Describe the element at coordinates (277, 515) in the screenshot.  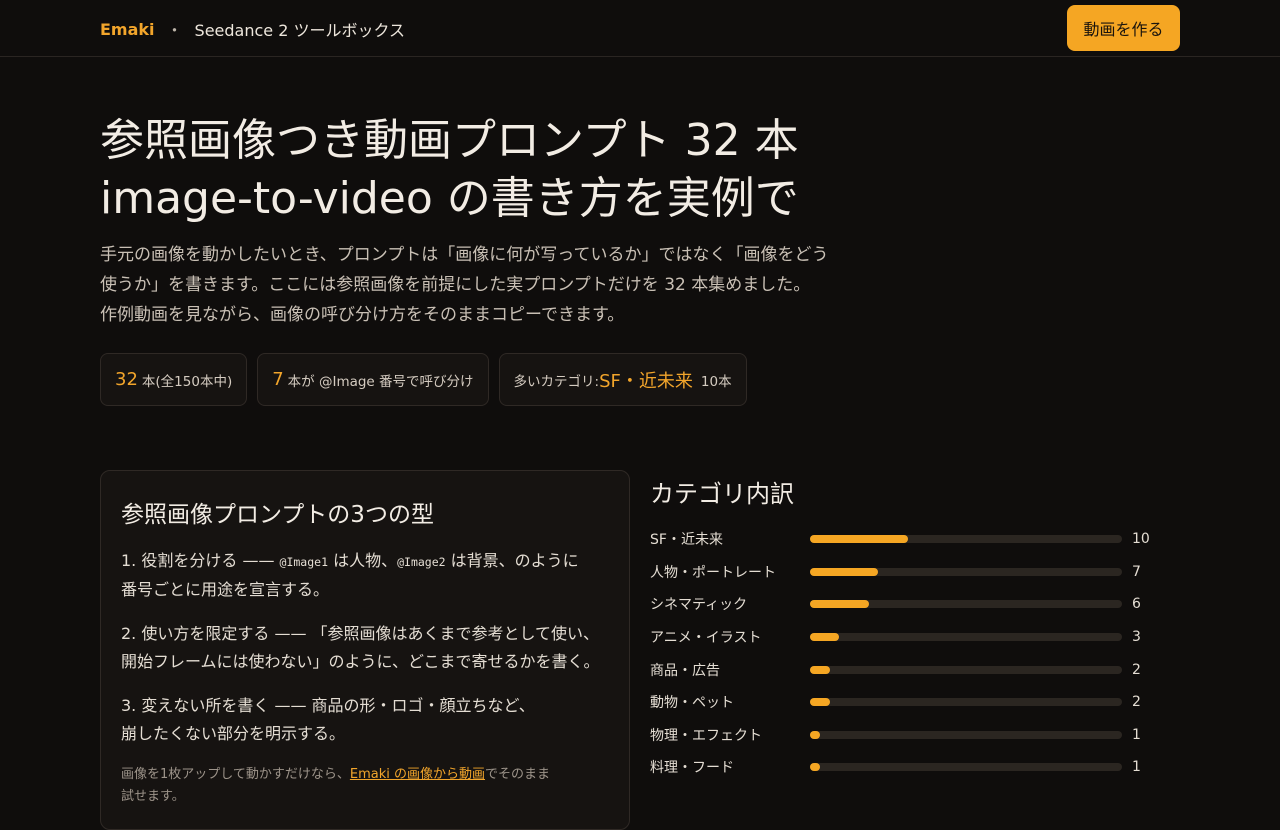
I see `patterns-title: 参照画像プロンプトの3つの型` at that location.